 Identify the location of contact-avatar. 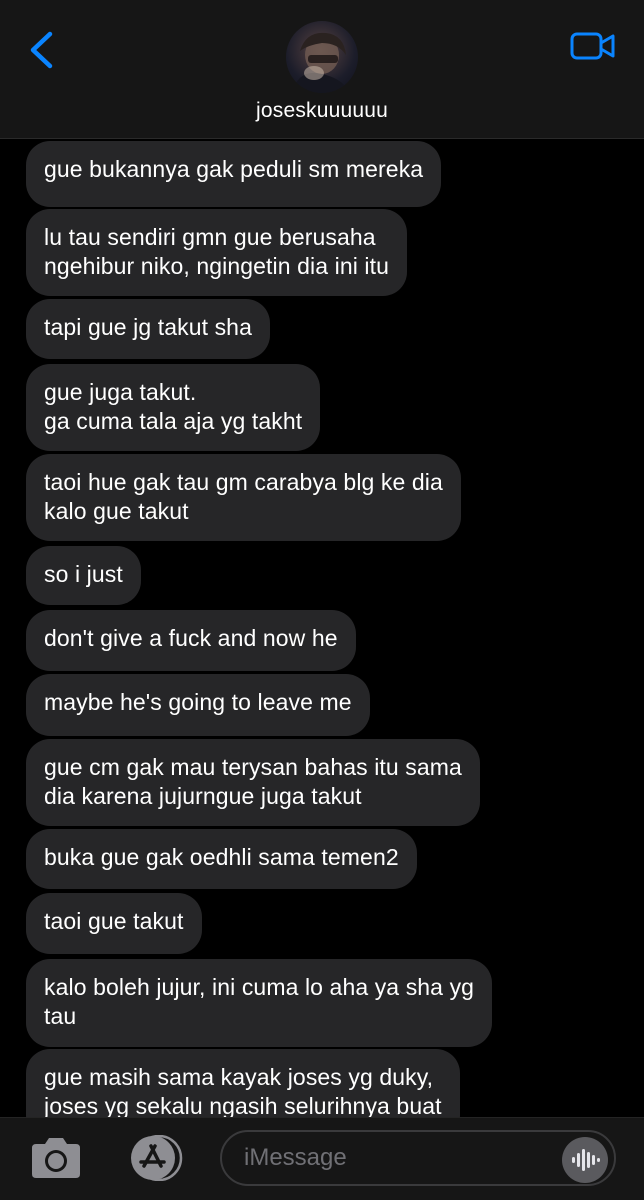
(322, 57).